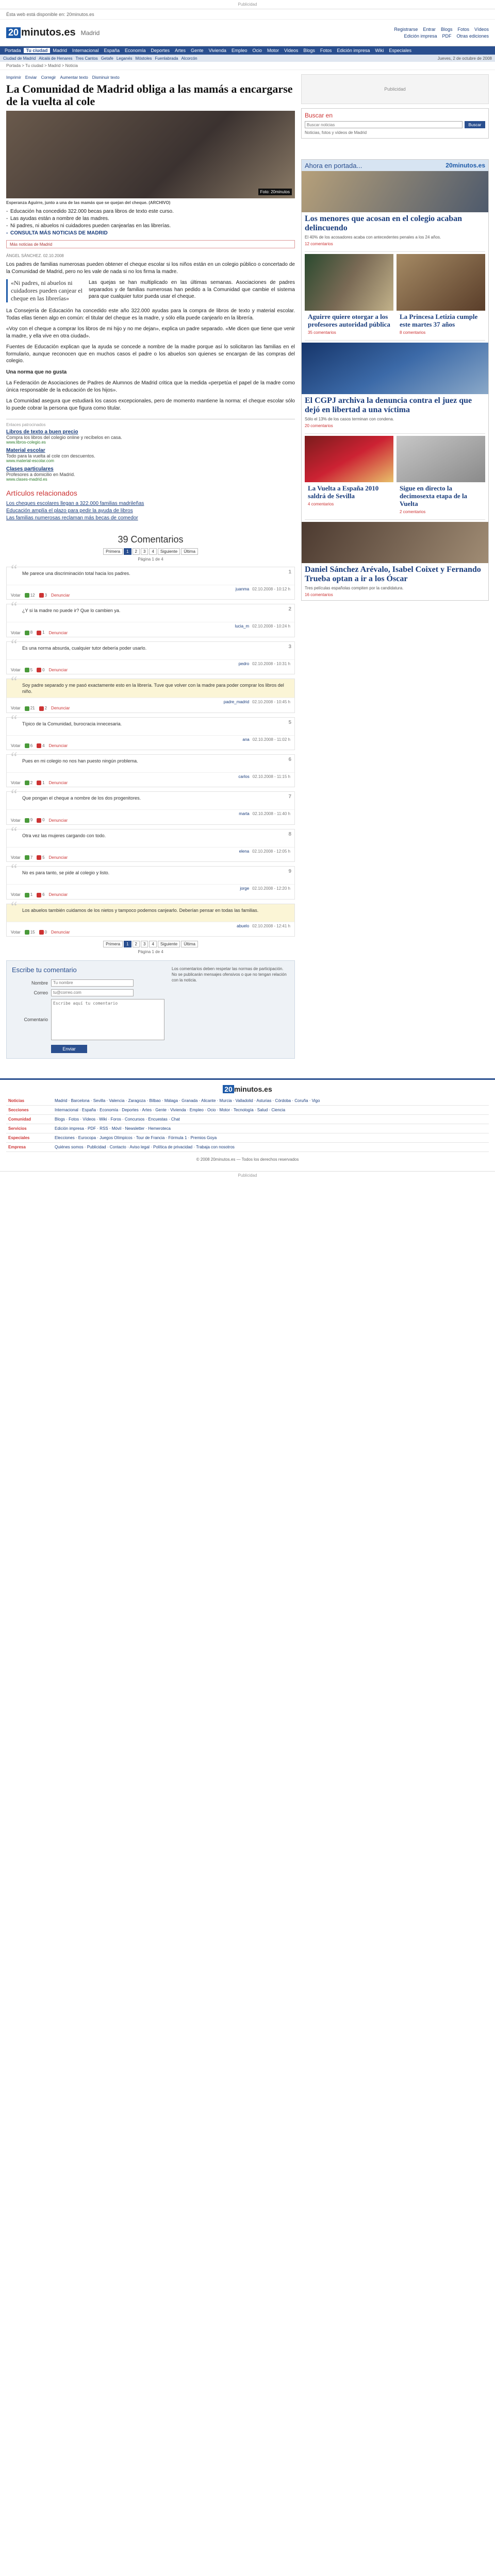 The image size is (495, 2576). What do you see at coordinates (400, 51) in the screenshot?
I see `nav-tab-18: Especiales` at bounding box center [400, 51].